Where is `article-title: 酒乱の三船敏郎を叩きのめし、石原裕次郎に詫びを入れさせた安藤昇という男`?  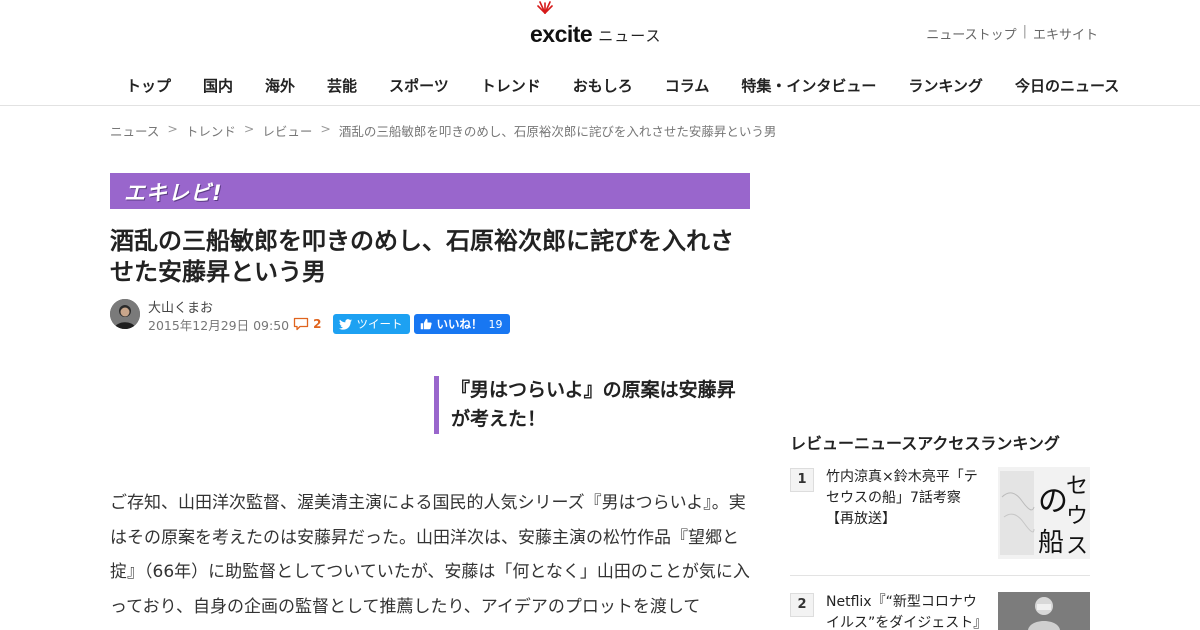
article-title: 酒乱の三船敏郎を叩きのめし、石原裕次郎に詫びを入れさせた安藤昇という男 is located at coordinates (422, 256).